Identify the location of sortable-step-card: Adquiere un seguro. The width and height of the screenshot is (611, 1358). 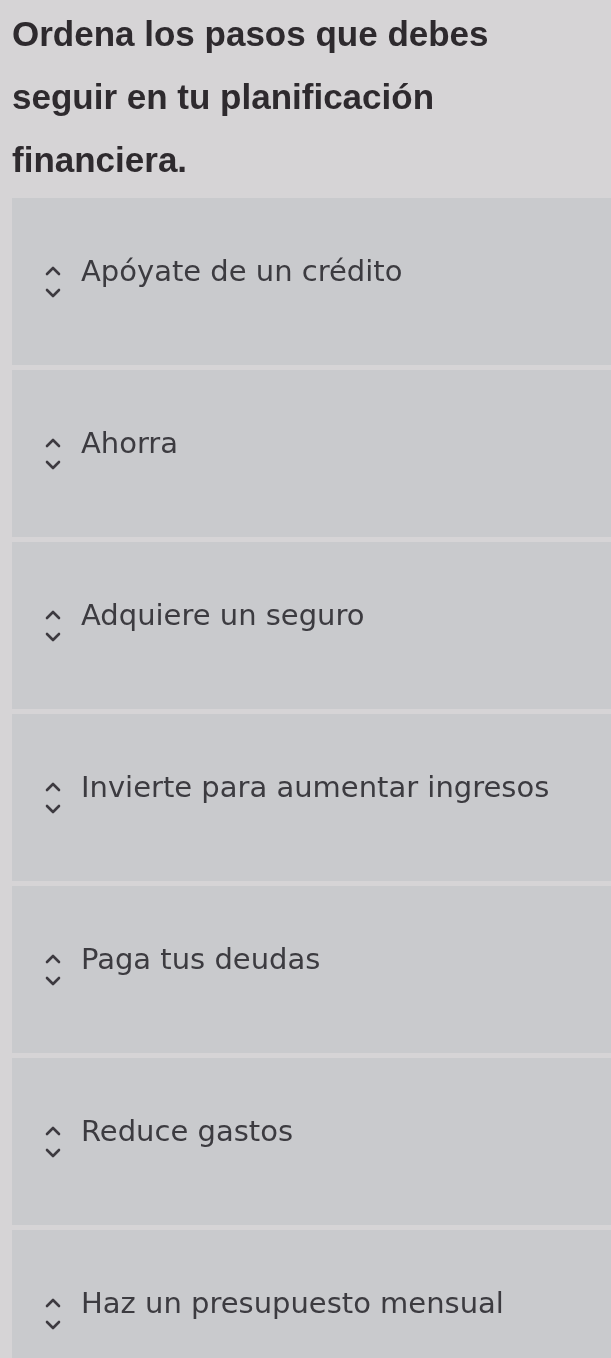
(311, 625).